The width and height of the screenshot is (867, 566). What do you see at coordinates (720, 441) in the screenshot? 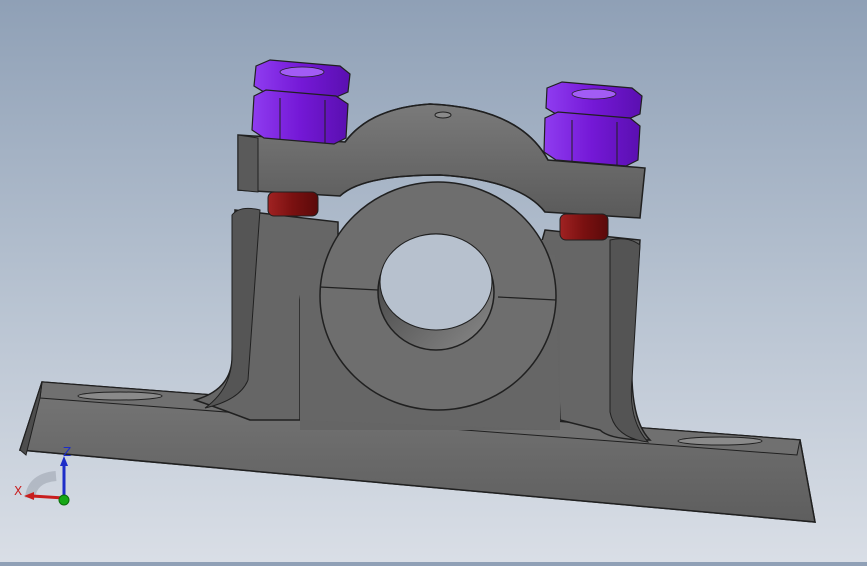
I see `mounting-slot-right` at bounding box center [720, 441].